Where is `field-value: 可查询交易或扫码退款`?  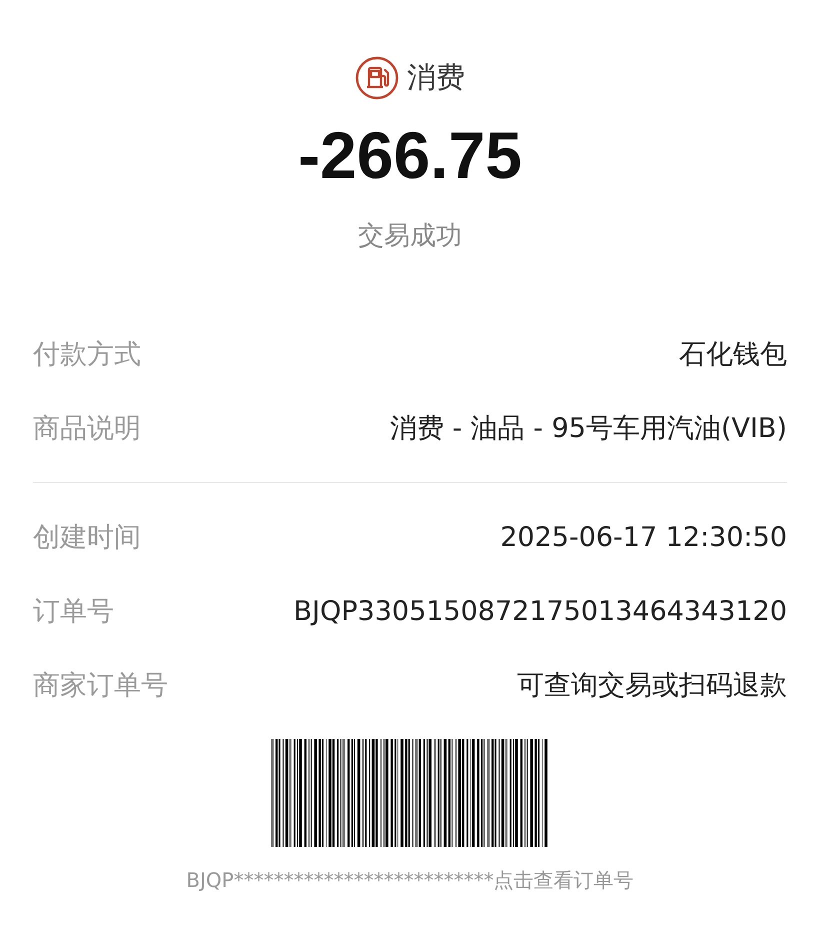
field-value: 可查询交易或扫码退款 is located at coordinates (652, 686).